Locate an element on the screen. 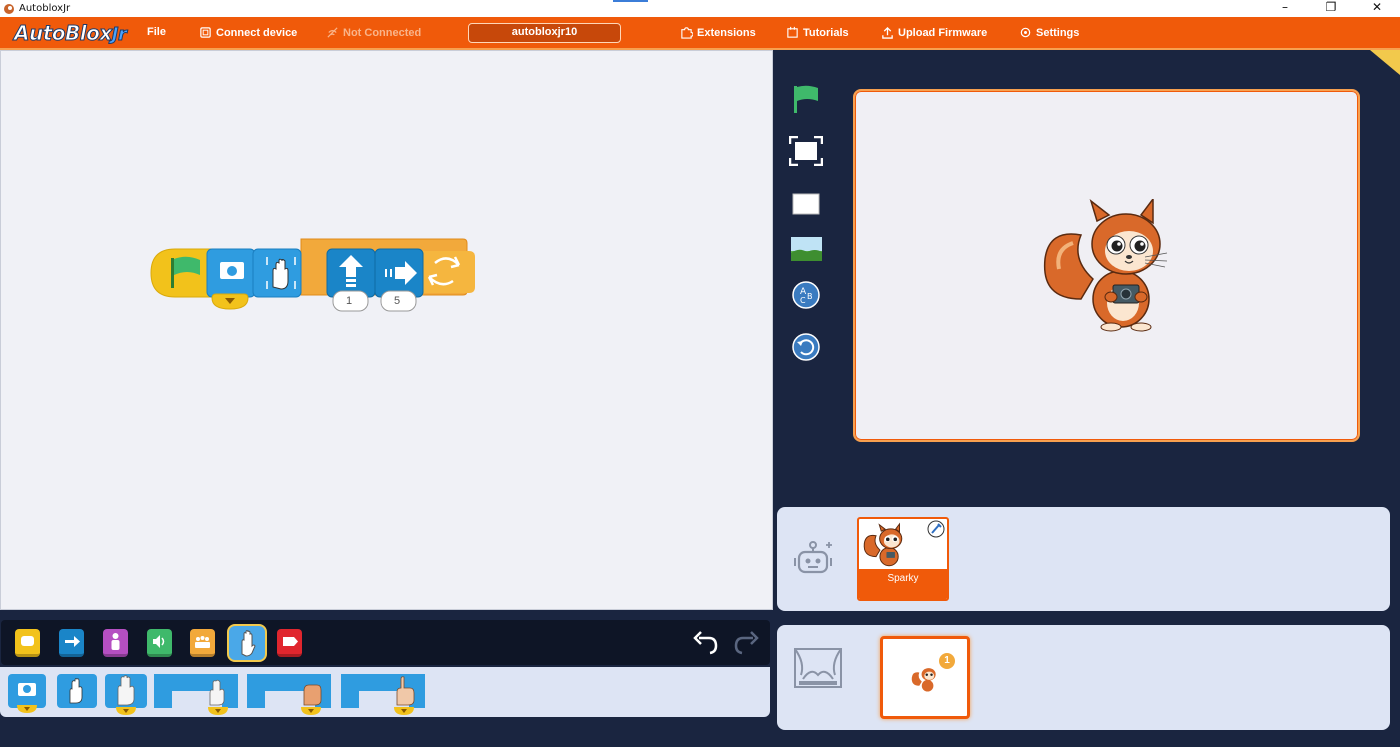  background-button is located at coordinates (806, 249).